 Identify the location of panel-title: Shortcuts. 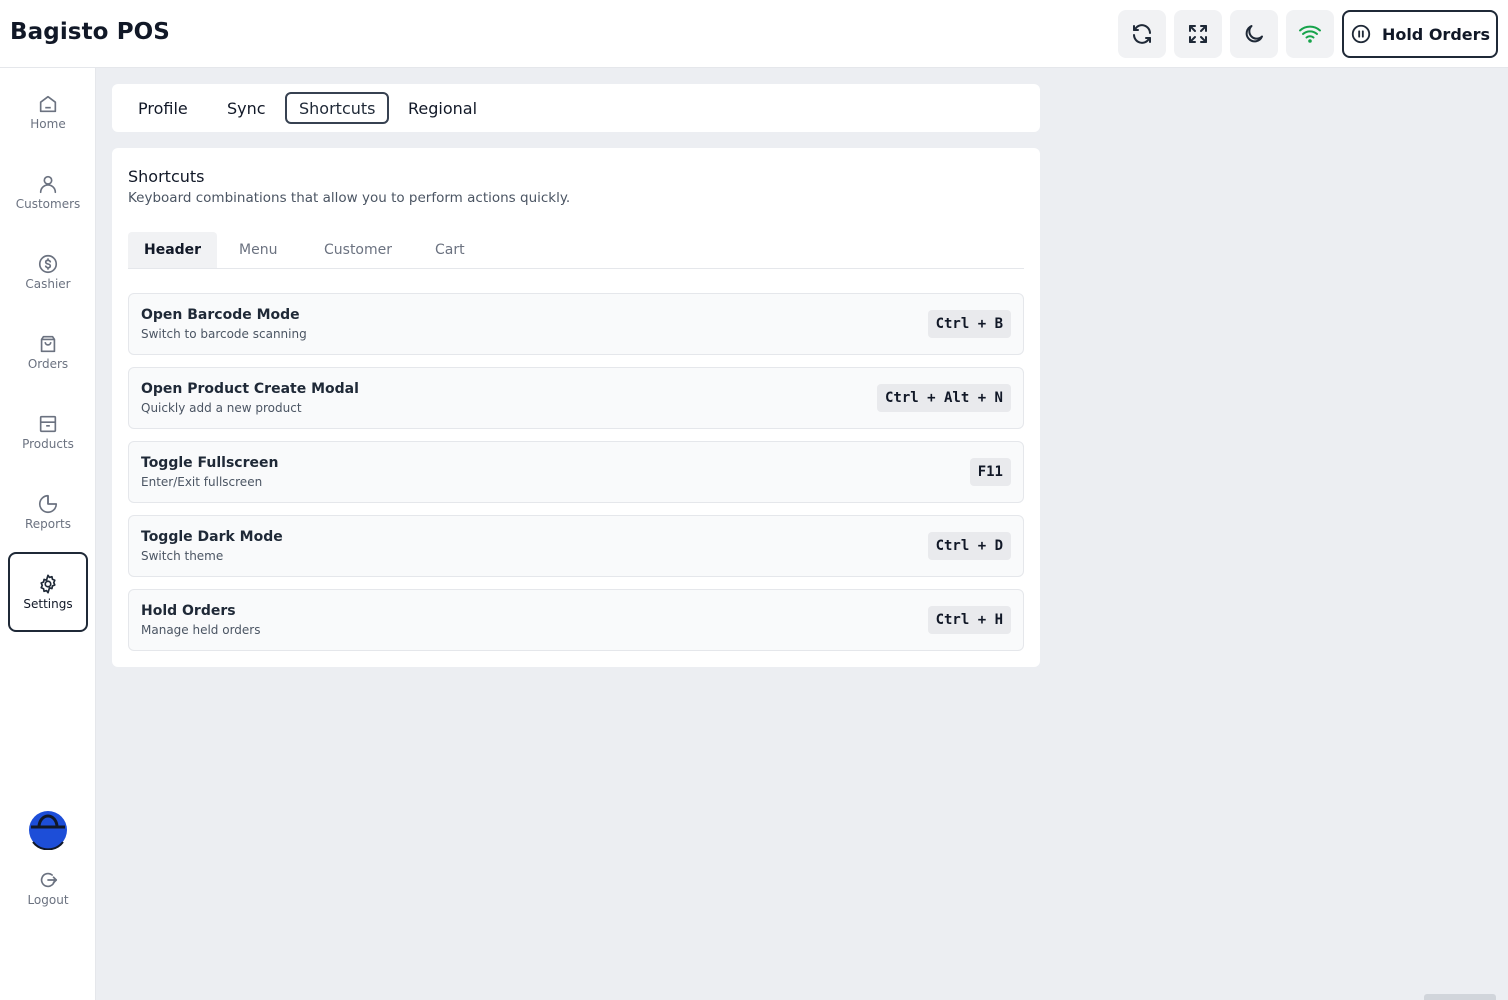
(166, 176).